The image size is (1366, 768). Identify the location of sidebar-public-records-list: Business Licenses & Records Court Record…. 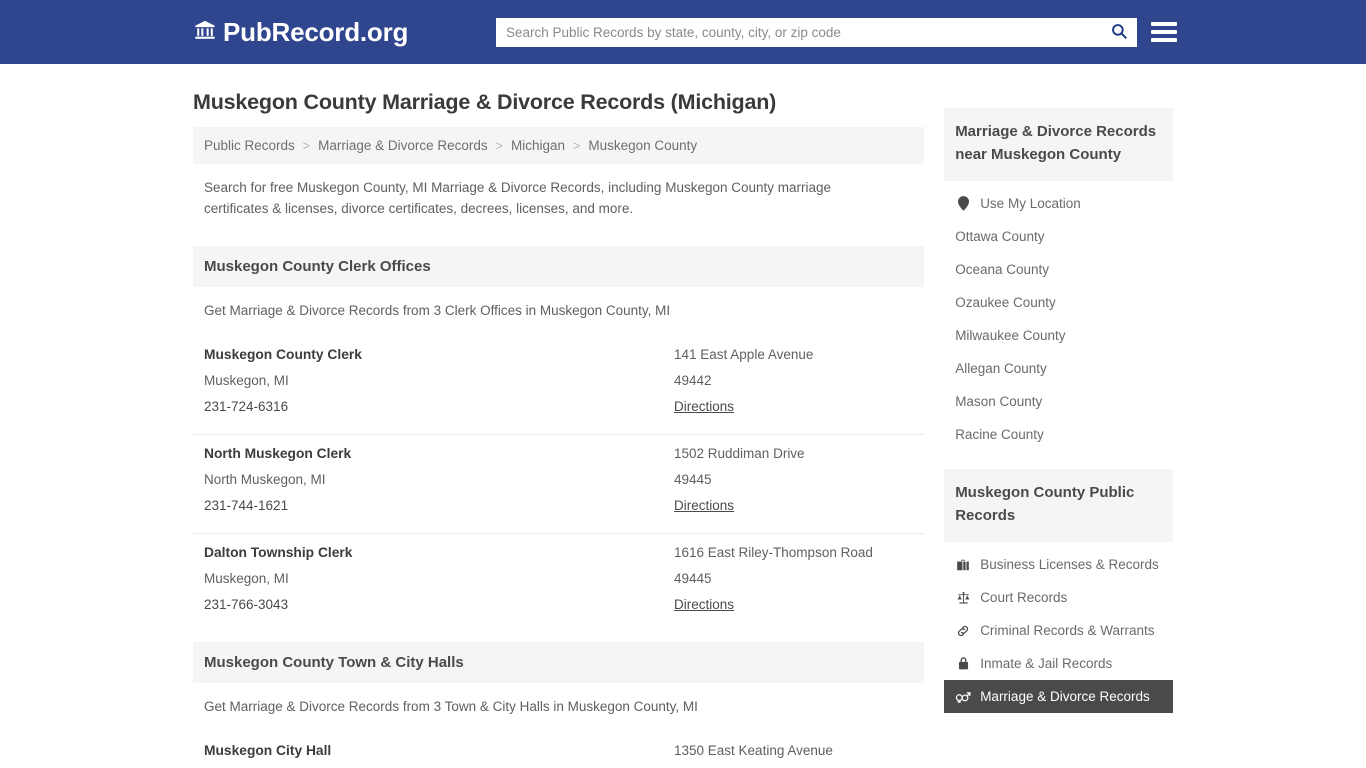
(1058, 627).